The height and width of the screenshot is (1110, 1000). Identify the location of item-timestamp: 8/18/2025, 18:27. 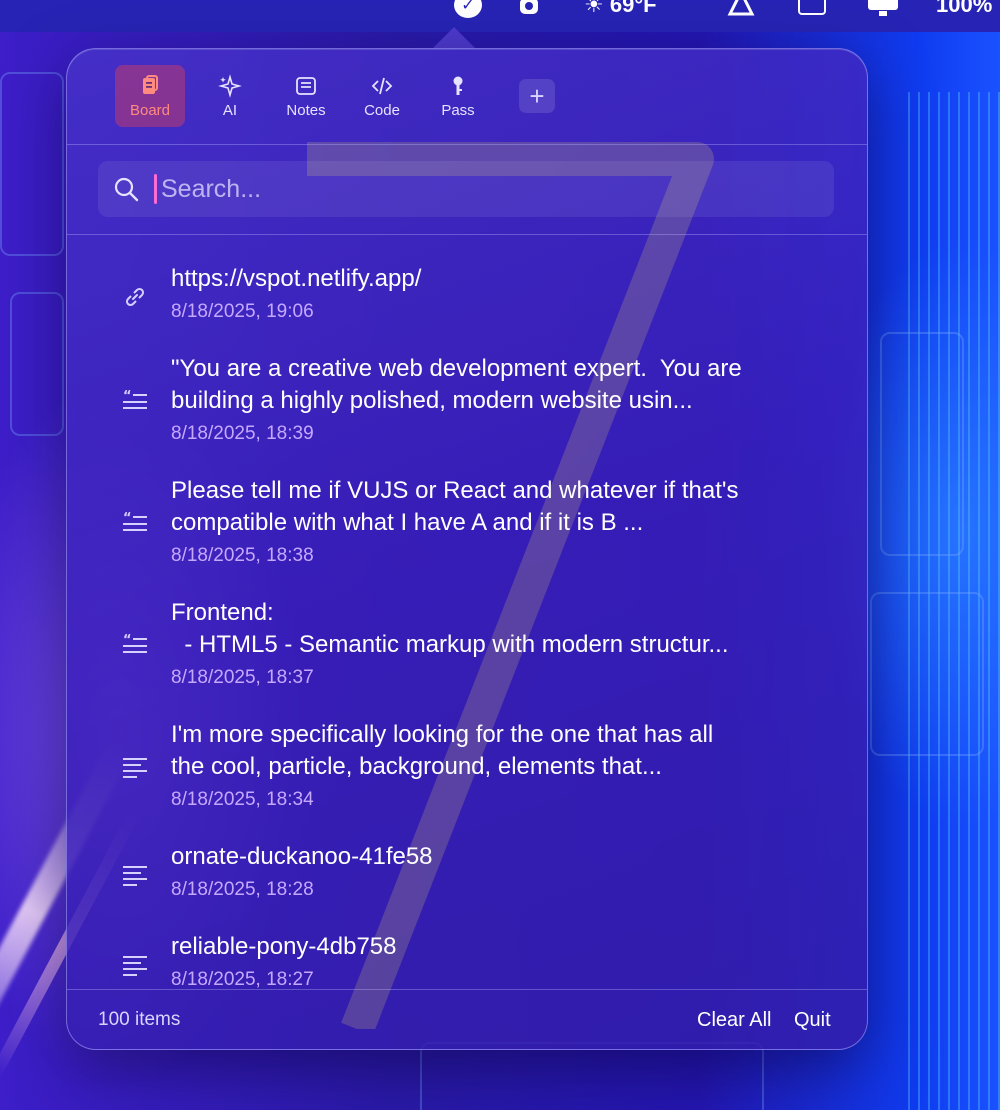
(242, 979).